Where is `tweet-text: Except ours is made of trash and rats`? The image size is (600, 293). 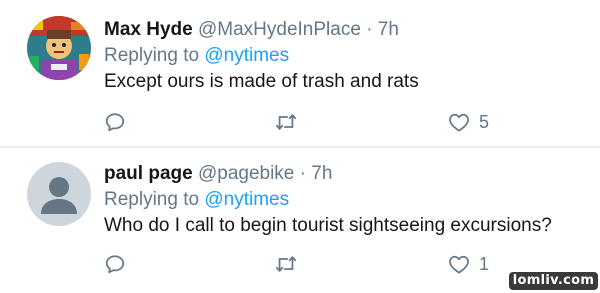
tweet-text: Except ours is made of trash and rats is located at coordinates (261, 81).